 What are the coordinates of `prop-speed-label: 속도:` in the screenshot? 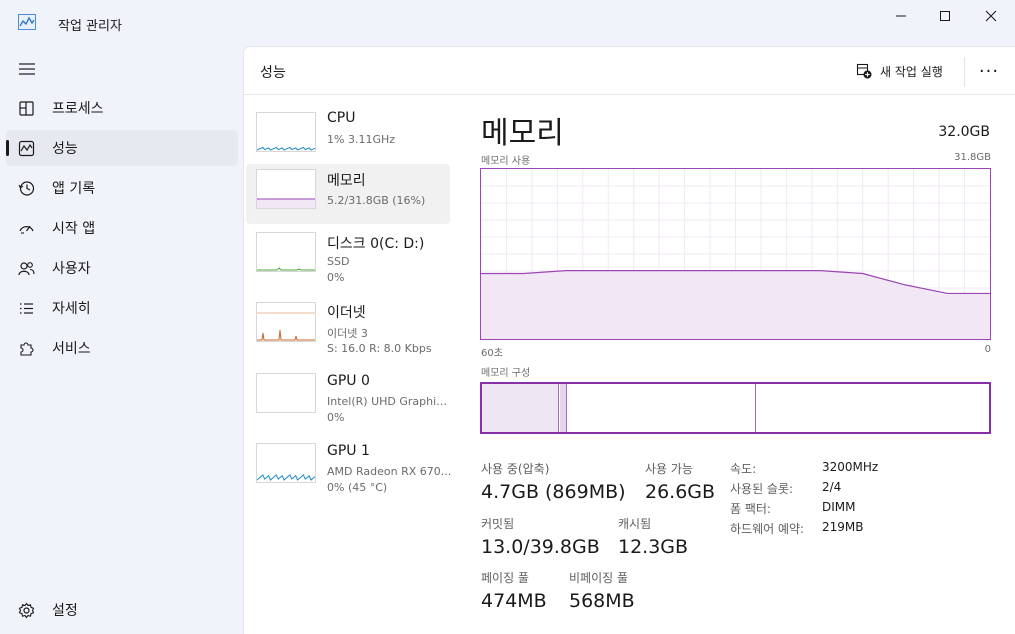 It's located at (743, 469).